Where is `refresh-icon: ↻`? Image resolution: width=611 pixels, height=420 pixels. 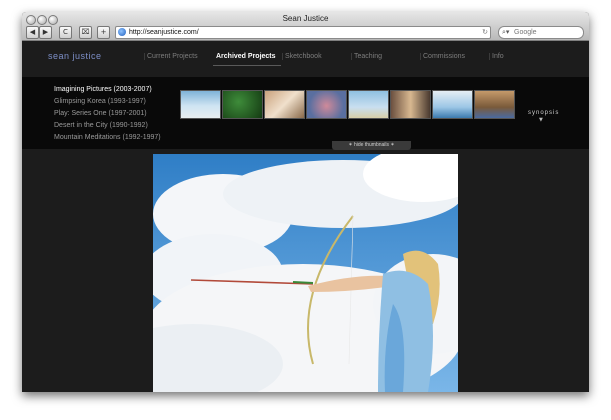
refresh-icon: ↻ is located at coordinates (485, 32).